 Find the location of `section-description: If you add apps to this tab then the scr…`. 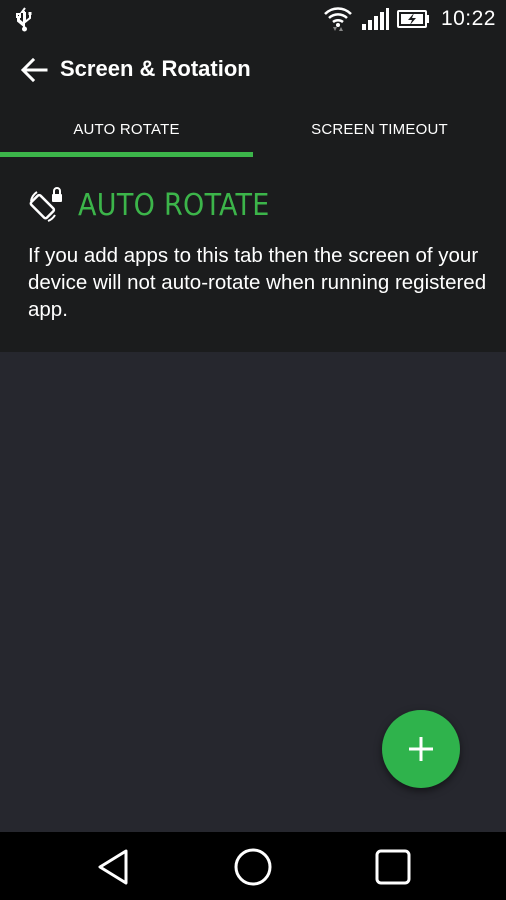

section-description: If you add apps to this tab then the scr… is located at coordinates (257, 282).